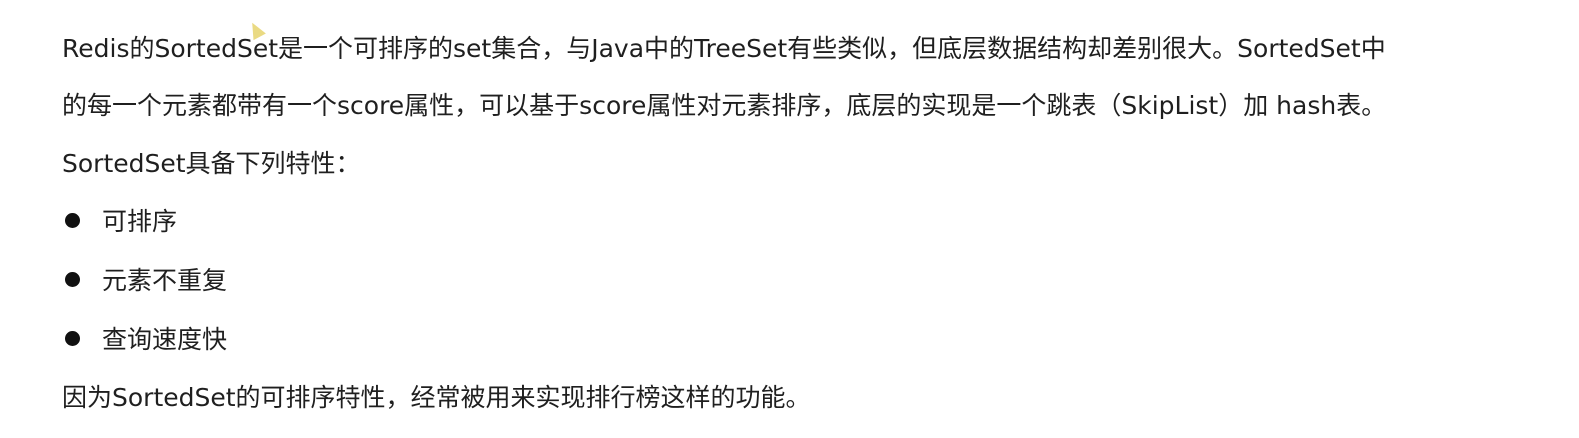  I want to click on list-item: 元素不重复, so click(812, 280).